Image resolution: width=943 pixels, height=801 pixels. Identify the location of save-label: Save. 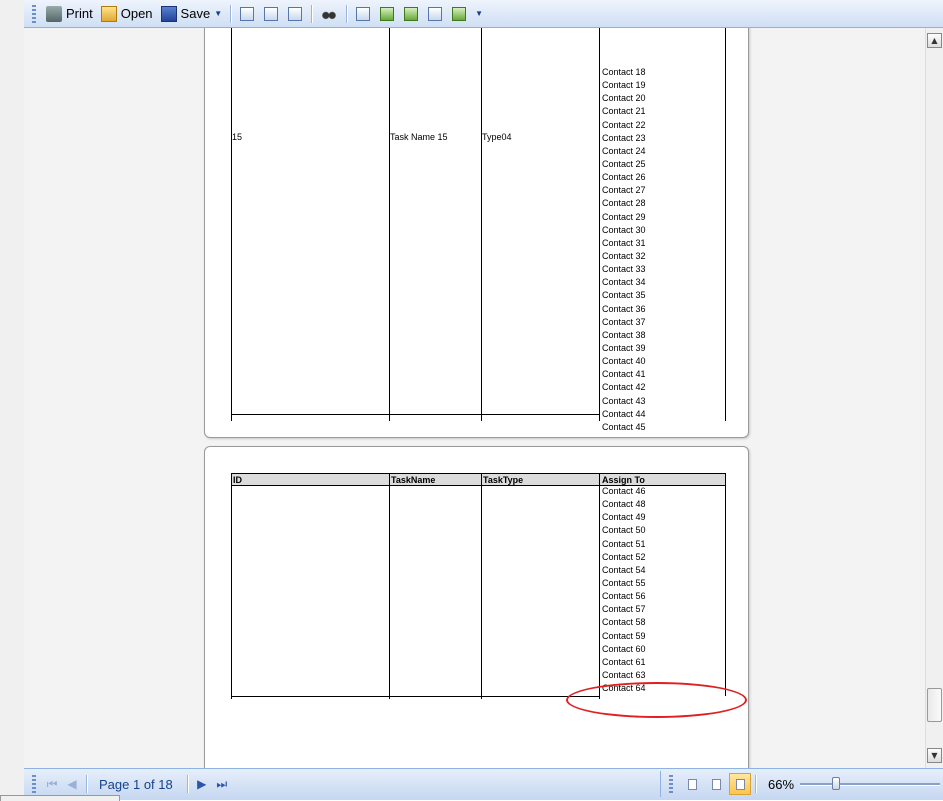
(195, 13).